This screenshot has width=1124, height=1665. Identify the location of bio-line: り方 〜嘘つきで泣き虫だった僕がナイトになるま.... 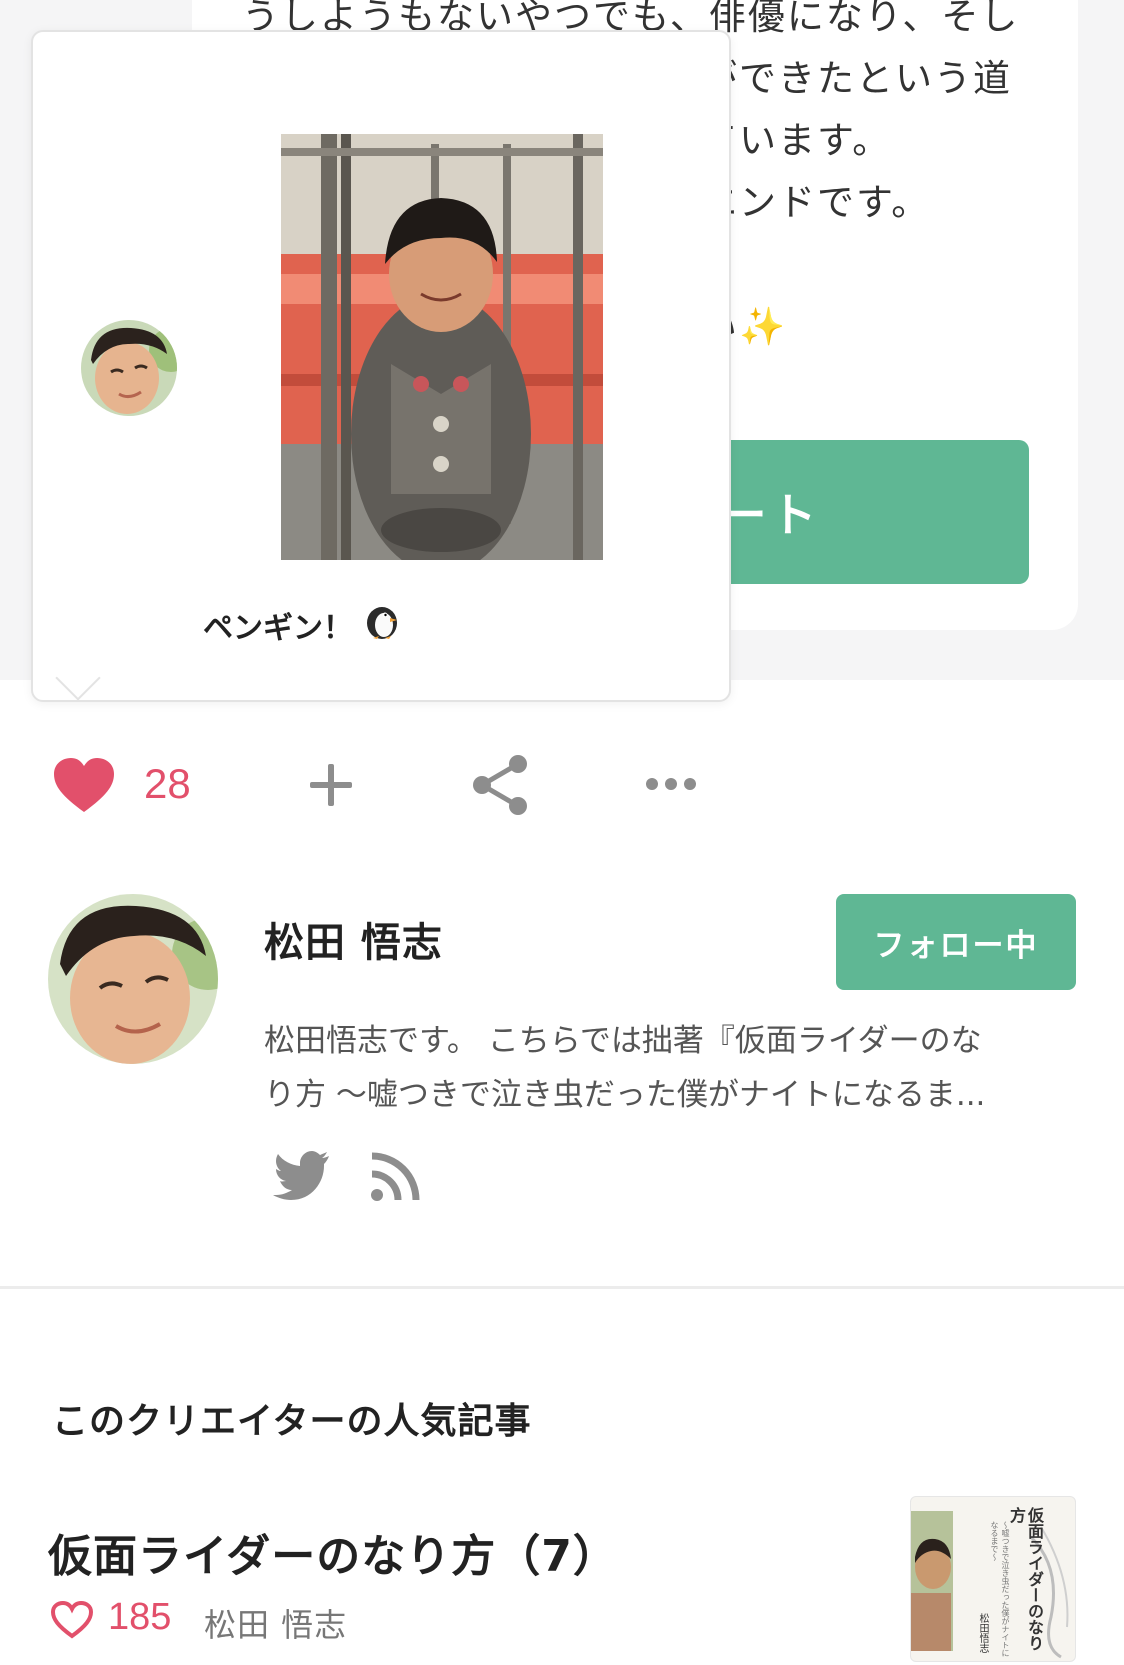
(625, 1095).